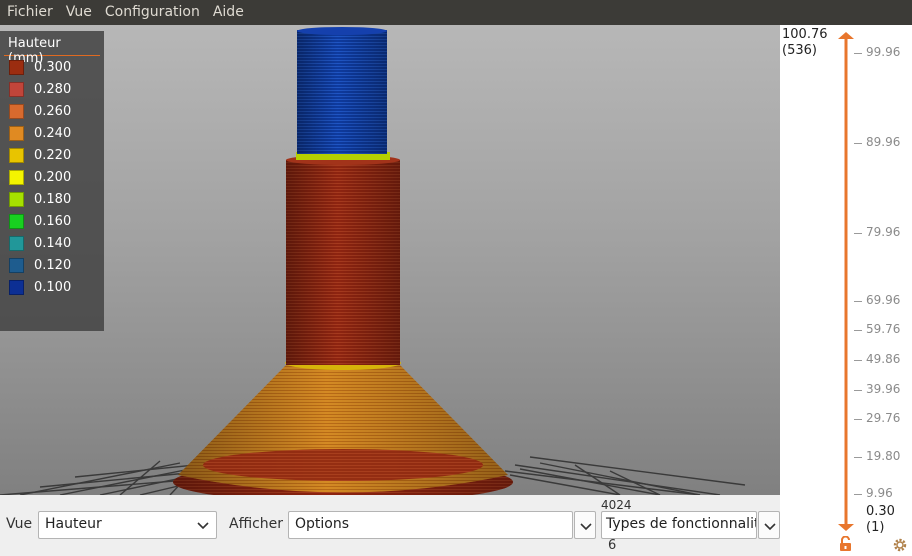  What do you see at coordinates (883, 456) in the screenshot?
I see `slider-tick-label: 19.80` at bounding box center [883, 456].